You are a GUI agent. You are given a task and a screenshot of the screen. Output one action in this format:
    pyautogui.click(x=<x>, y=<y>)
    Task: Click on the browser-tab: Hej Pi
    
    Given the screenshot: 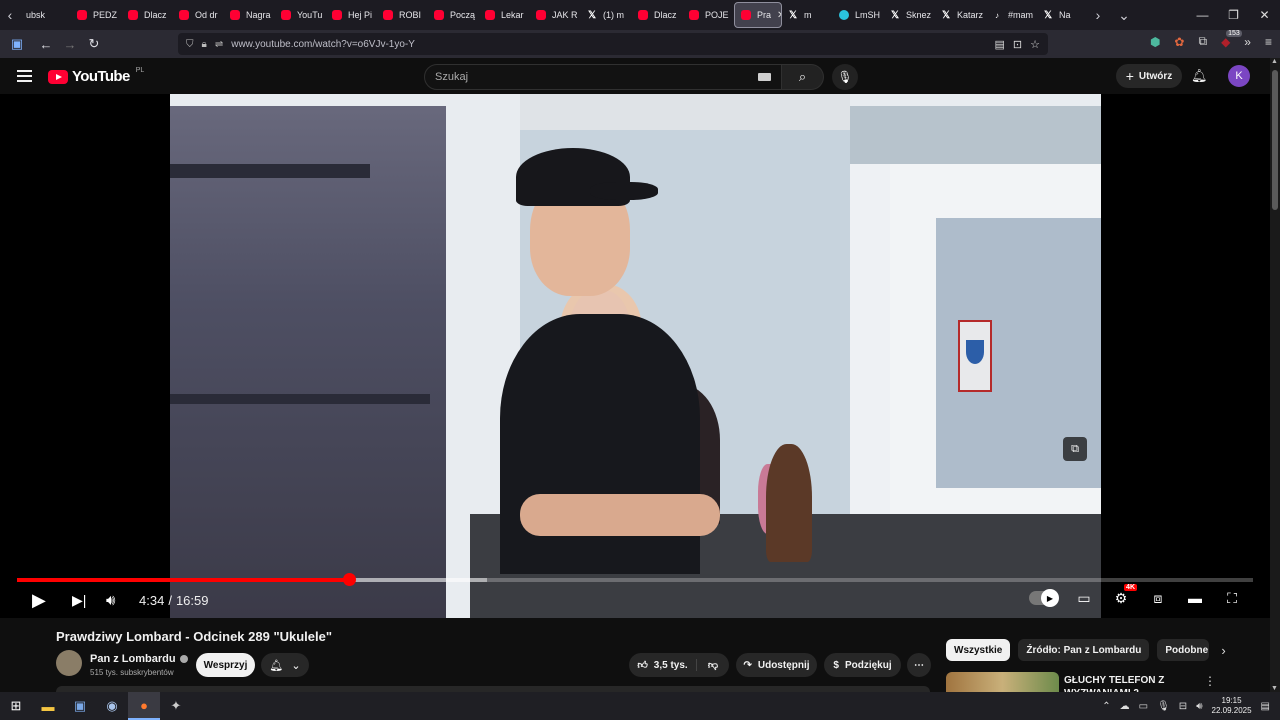 What is the action you would take?
    pyautogui.click(x=351, y=15)
    